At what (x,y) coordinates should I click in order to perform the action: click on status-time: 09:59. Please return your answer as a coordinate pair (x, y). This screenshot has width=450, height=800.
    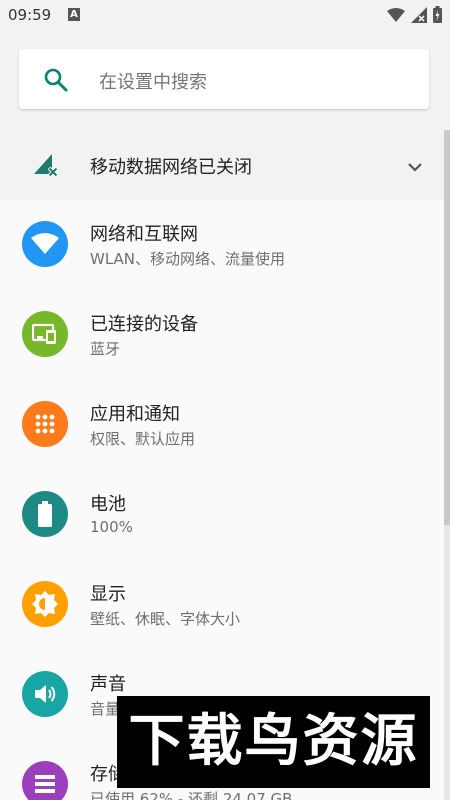
    Looking at the image, I should click on (30, 15).